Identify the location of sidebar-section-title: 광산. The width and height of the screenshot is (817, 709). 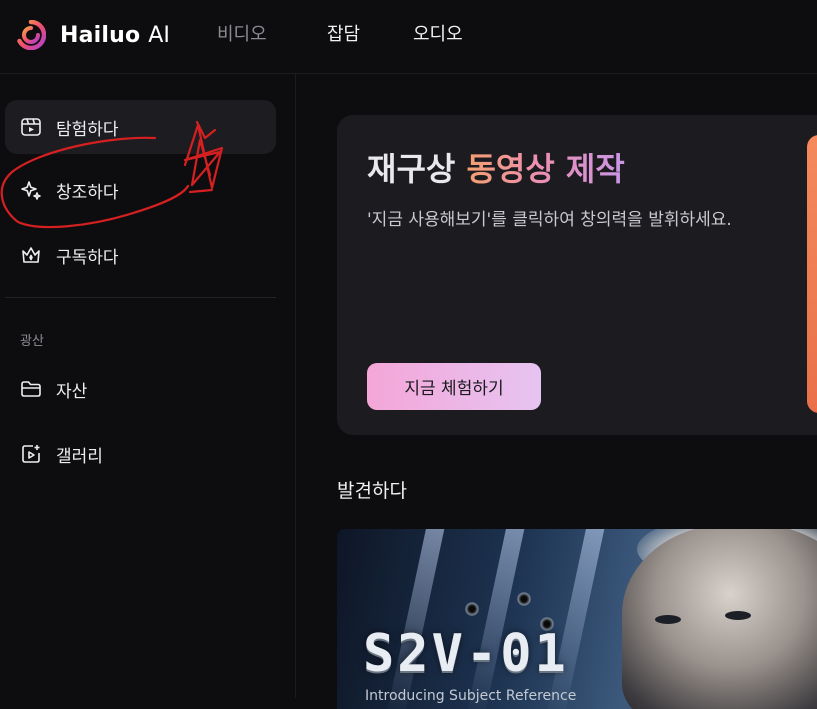
(32, 341).